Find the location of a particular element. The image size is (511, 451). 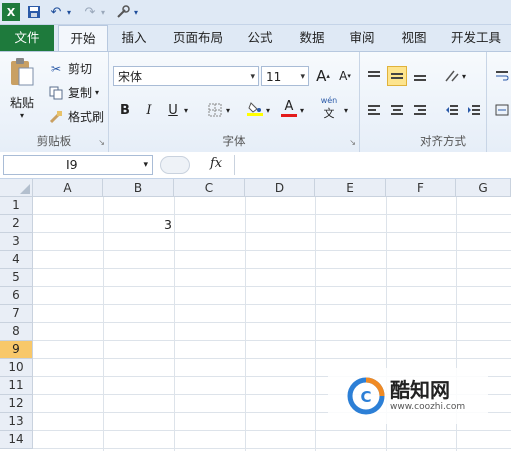

tab-home: 开始 is located at coordinates (83, 38).